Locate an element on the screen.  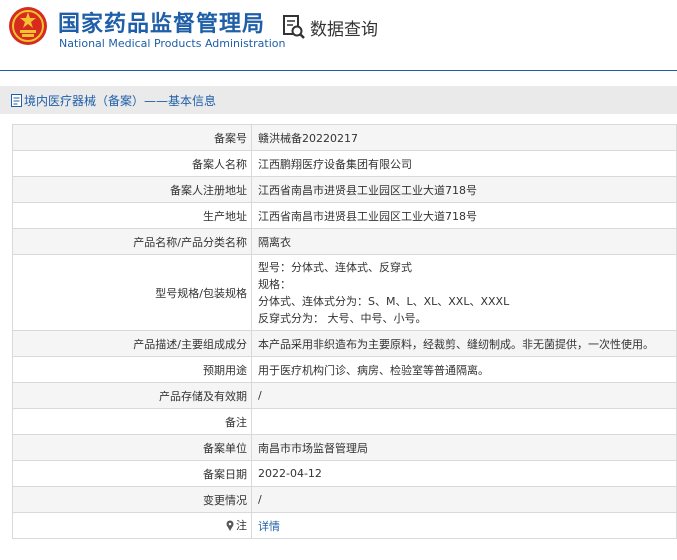
value-filing-date: 2022-04-12 is located at coordinates (464, 473).